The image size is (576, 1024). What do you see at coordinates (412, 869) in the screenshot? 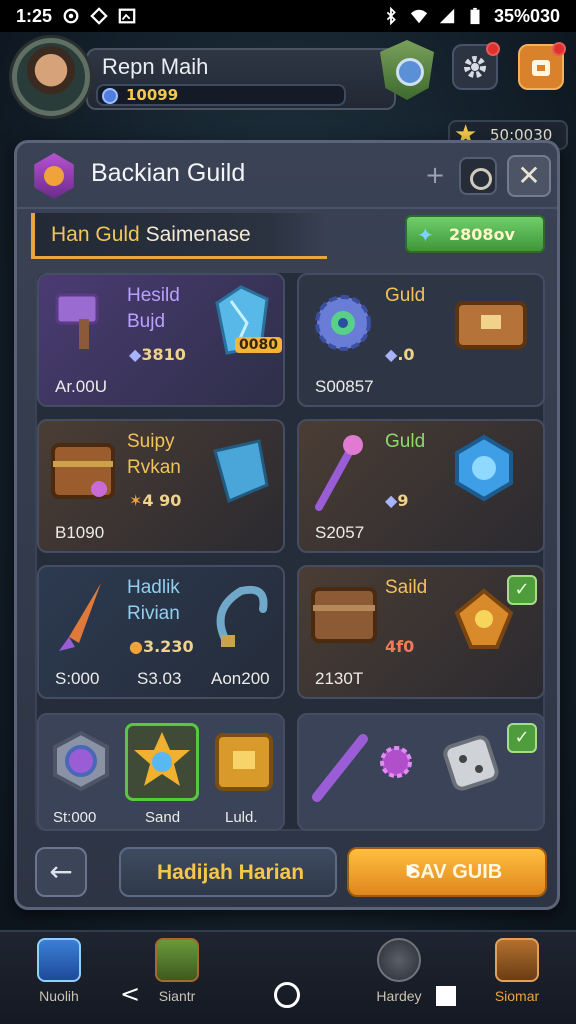
I see `cursor-icon: ▶` at bounding box center [412, 869].